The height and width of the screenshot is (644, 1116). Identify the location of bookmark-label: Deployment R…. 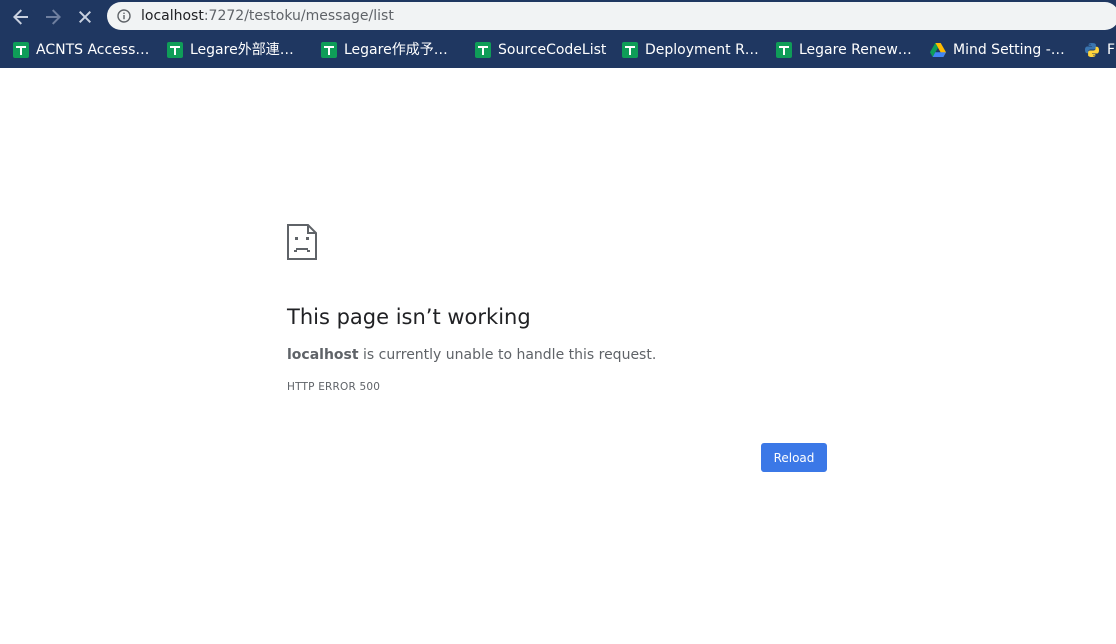
(702, 50).